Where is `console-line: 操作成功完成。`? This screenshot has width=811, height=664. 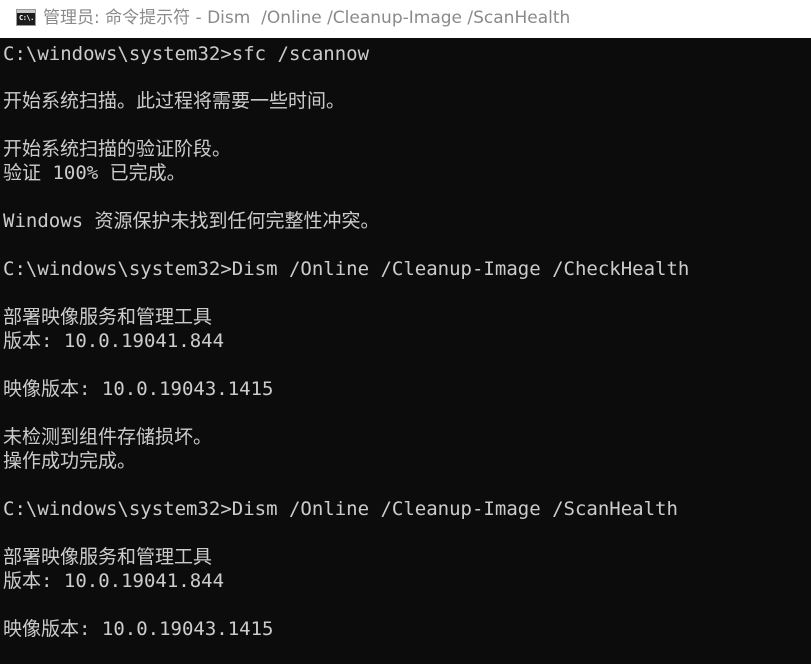
console-line: 操作成功完成。 is located at coordinates (70, 461).